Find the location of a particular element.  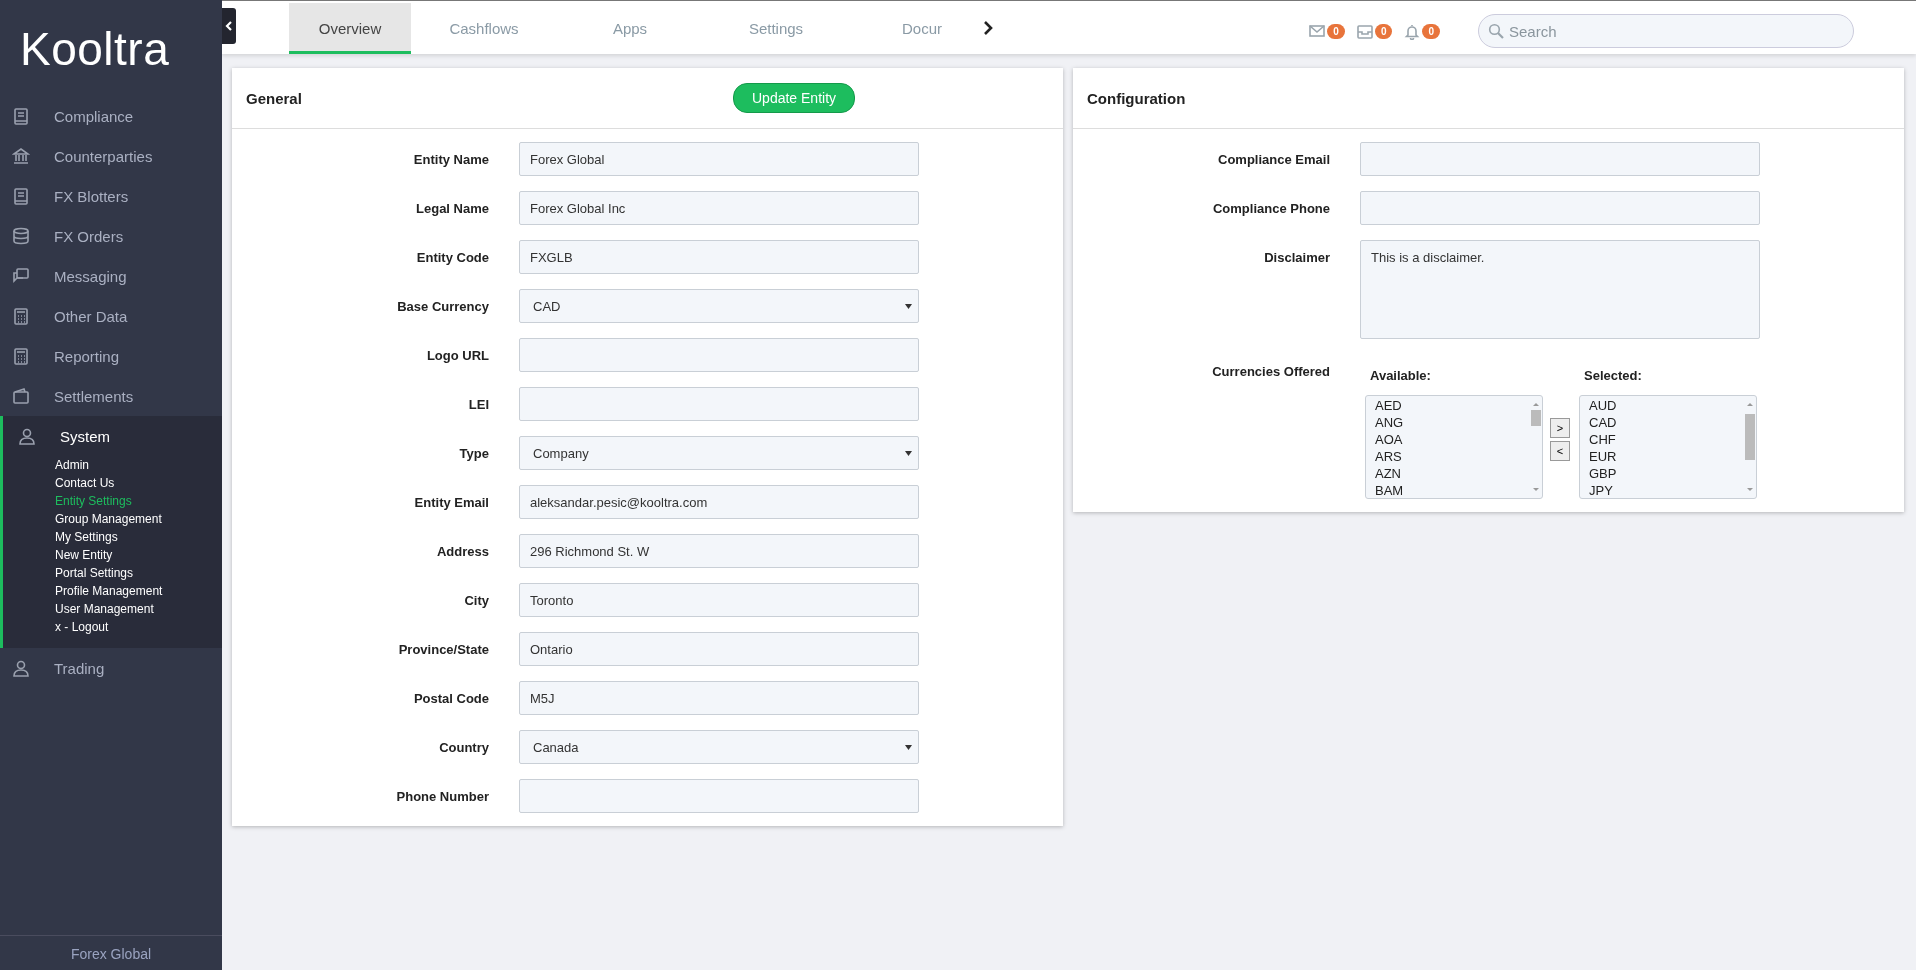

text-field: Forex Global is located at coordinates (719, 159).